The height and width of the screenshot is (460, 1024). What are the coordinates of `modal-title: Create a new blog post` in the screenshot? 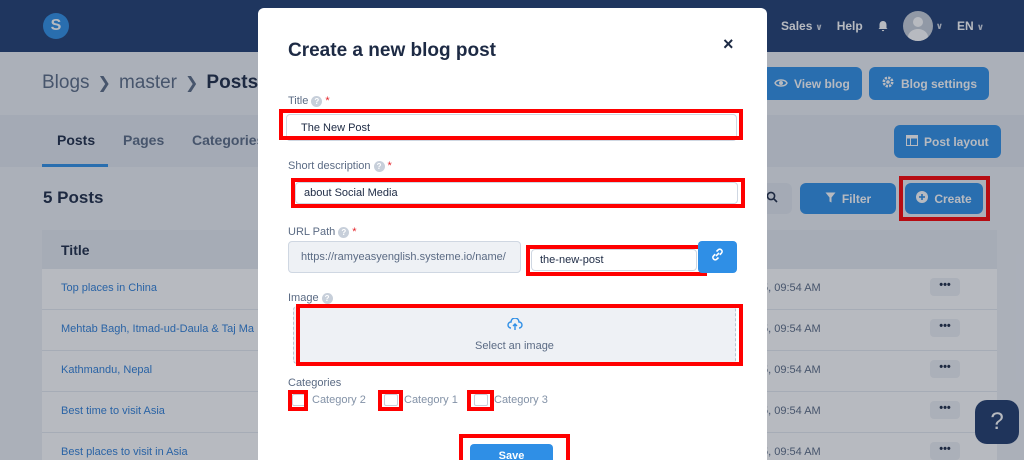 It's located at (392, 50).